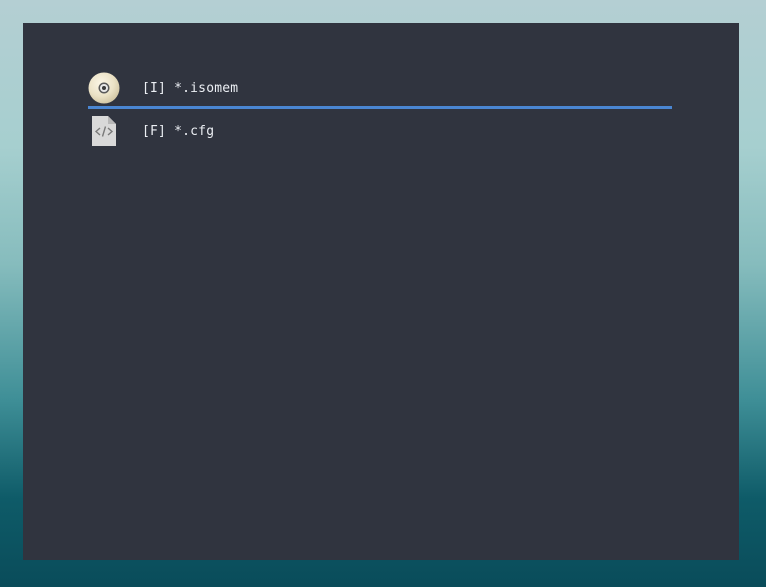 This screenshot has width=766, height=587. What do you see at coordinates (104, 131) in the screenshot?
I see `code-file-icon` at bounding box center [104, 131].